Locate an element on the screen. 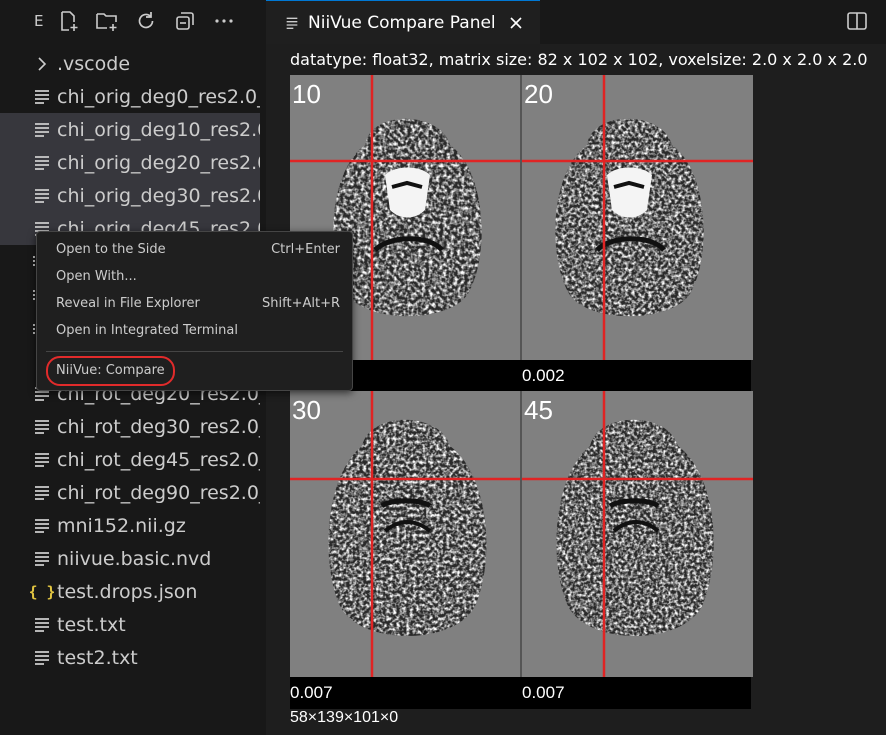 The image size is (886, 735). viewer-panel-45: 45 is located at coordinates (636, 534).